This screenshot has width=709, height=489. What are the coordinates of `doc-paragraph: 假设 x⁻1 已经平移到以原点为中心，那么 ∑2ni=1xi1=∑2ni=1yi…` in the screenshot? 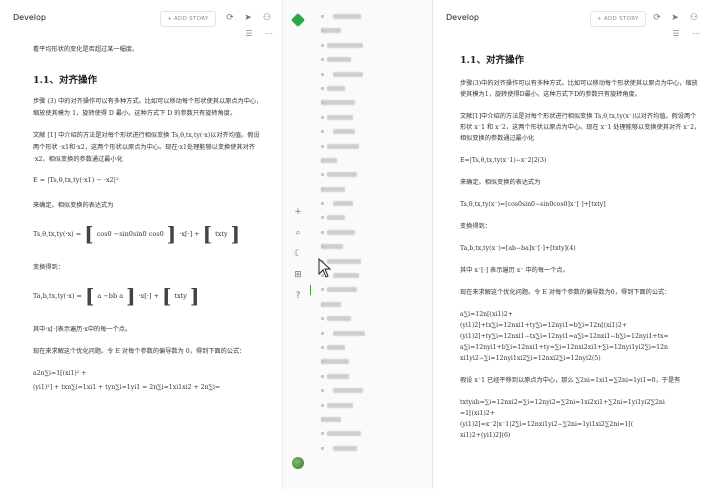 It's located at (570, 380).